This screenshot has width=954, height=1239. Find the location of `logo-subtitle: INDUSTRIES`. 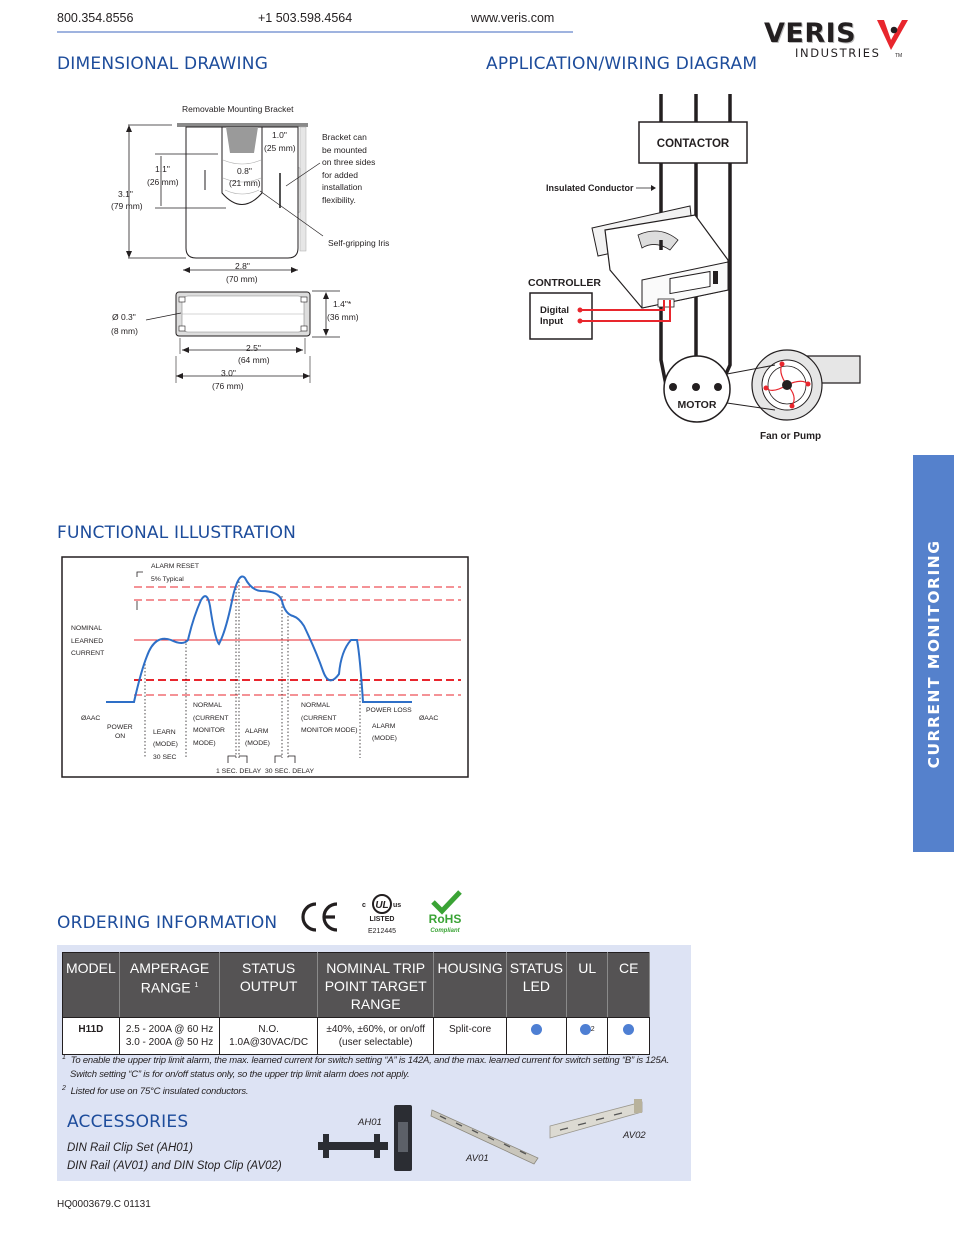

logo-subtitle: INDUSTRIES is located at coordinates (838, 53).